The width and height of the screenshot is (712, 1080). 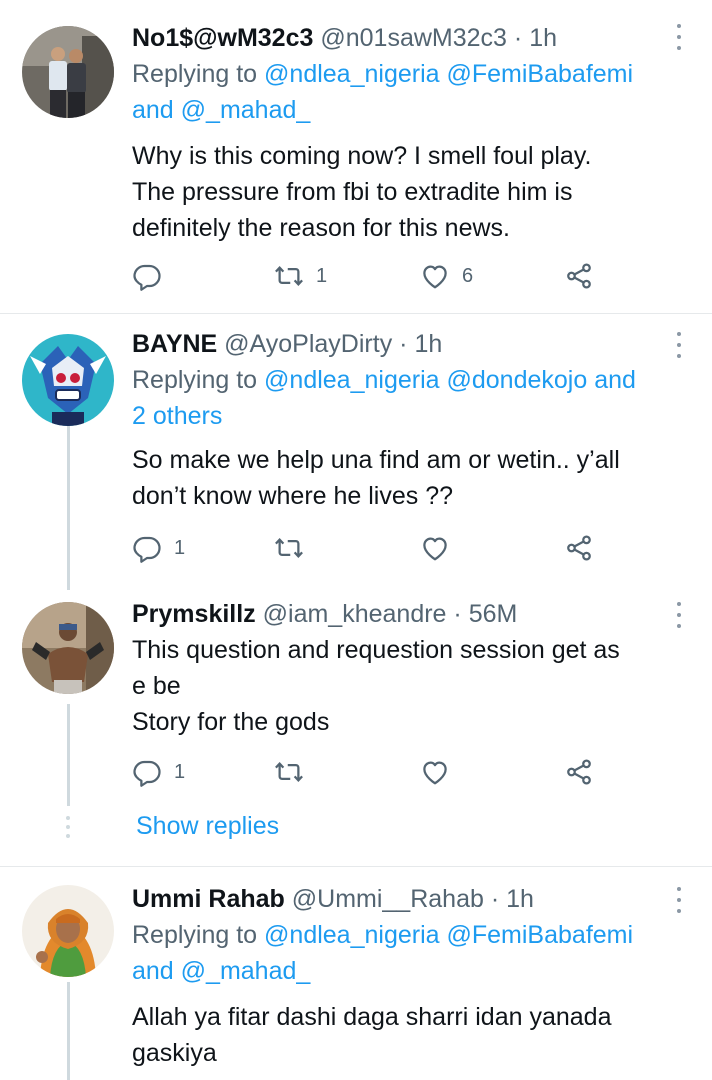 I want to click on thread-continuation-dots, so click(x=68, y=827).